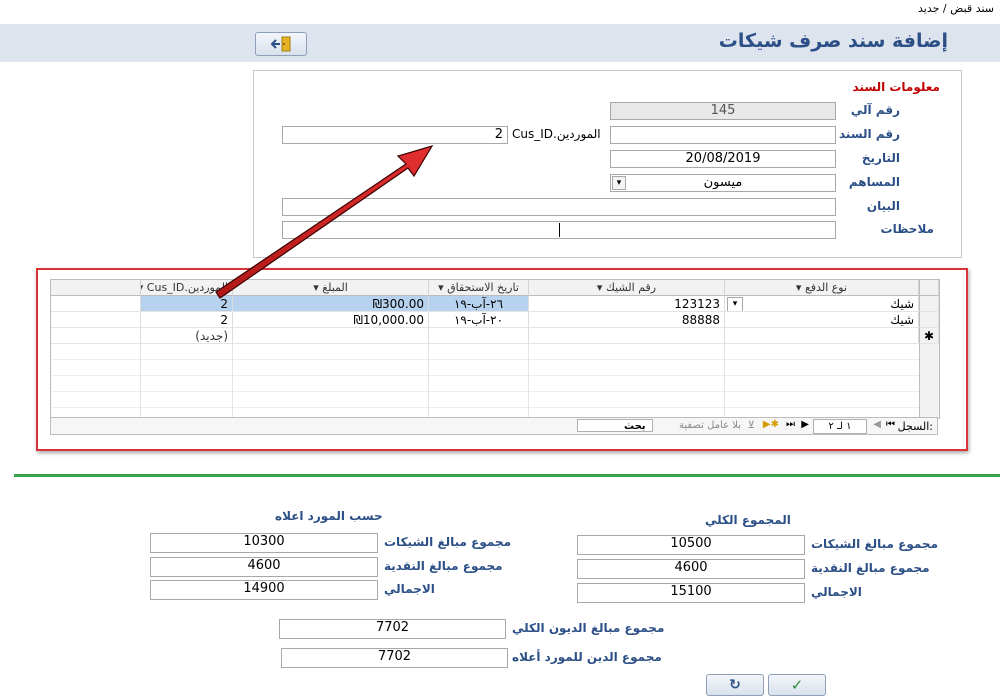 This screenshot has width=1000, height=696. I want to click on date-input: 20/08/2019, so click(723, 159).